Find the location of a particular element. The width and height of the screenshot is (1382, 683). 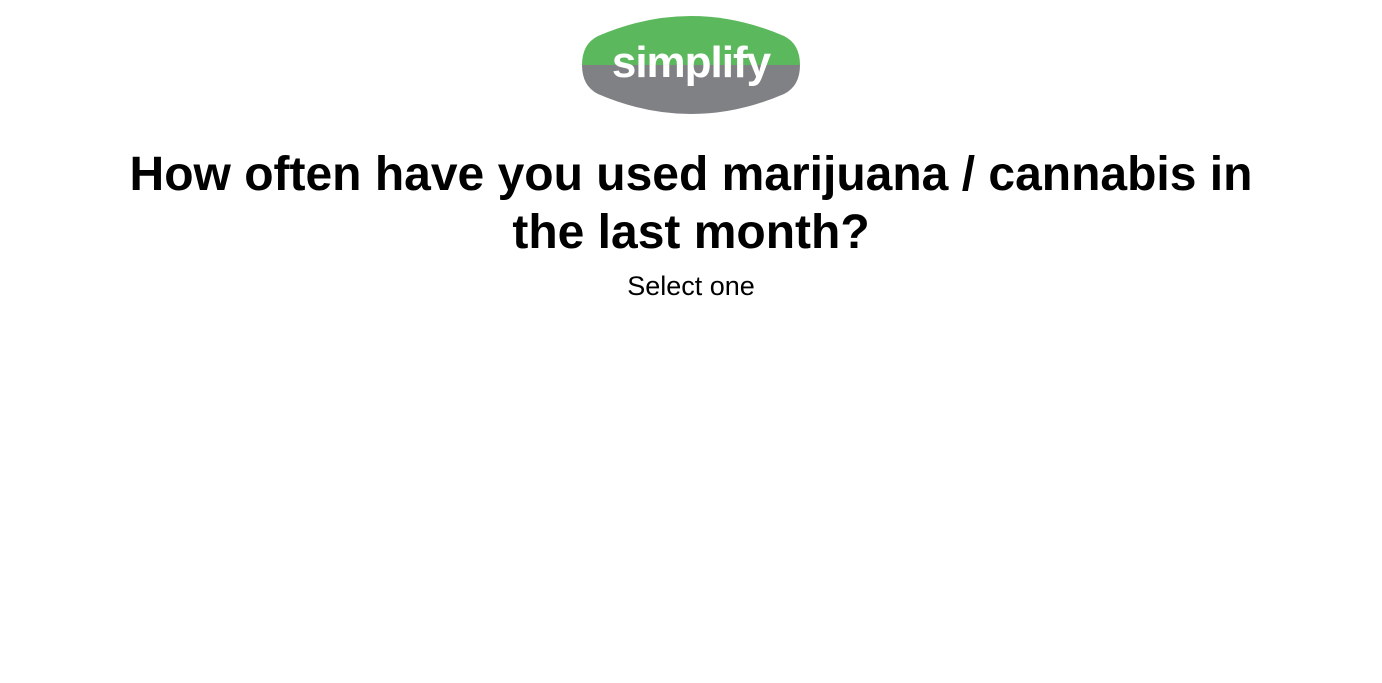

logo-graphic: simplify is located at coordinates (691, 65).